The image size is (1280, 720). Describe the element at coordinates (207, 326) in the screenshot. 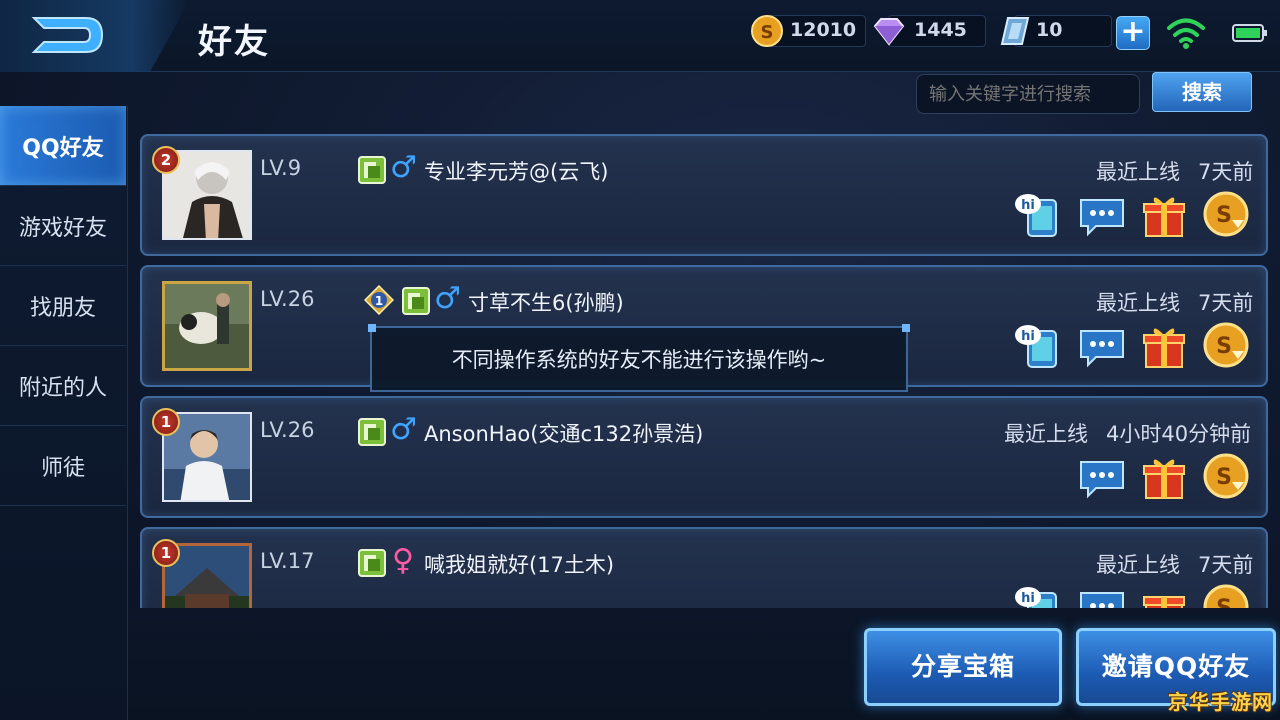

I see `avatar` at that location.